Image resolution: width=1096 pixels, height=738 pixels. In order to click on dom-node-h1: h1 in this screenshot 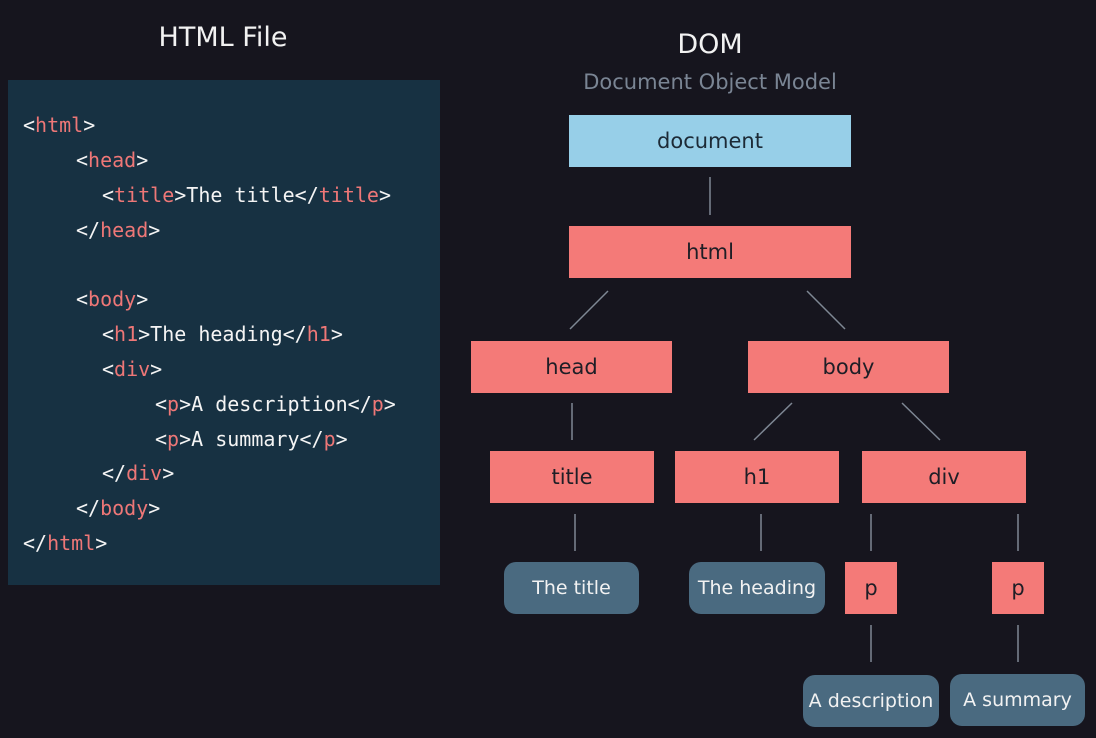, I will do `click(757, 477)`.